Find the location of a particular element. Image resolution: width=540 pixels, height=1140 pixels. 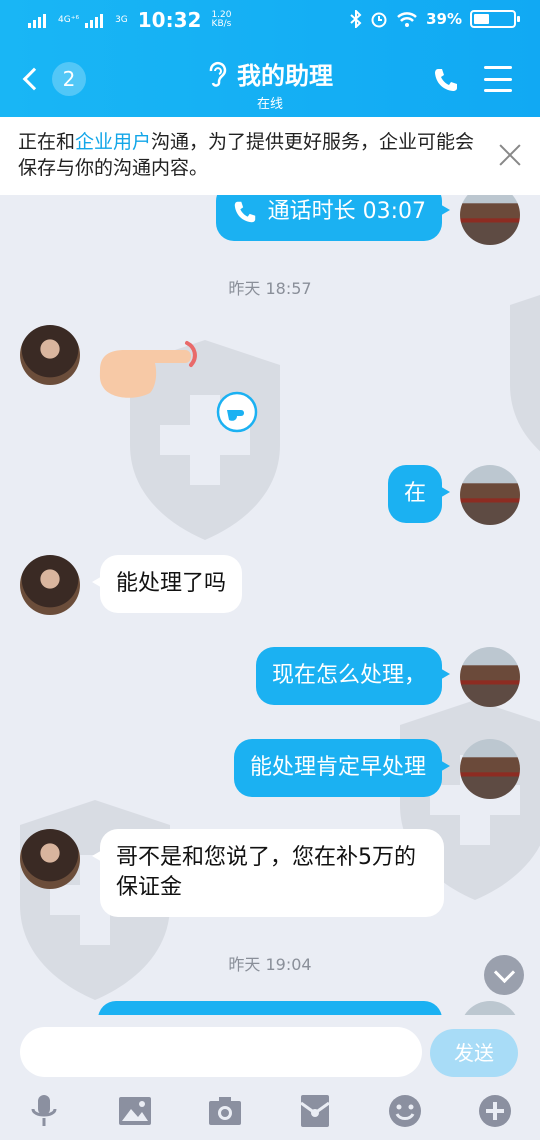

signal-icon is located at coordinates (37, 21).